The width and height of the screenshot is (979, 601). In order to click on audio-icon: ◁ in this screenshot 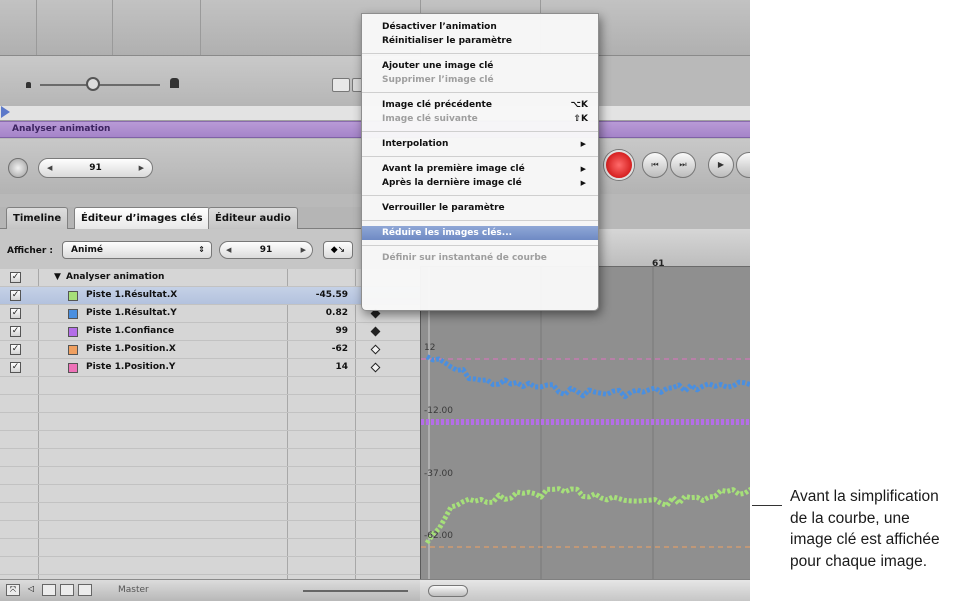, I will do `click(31, 590)`.